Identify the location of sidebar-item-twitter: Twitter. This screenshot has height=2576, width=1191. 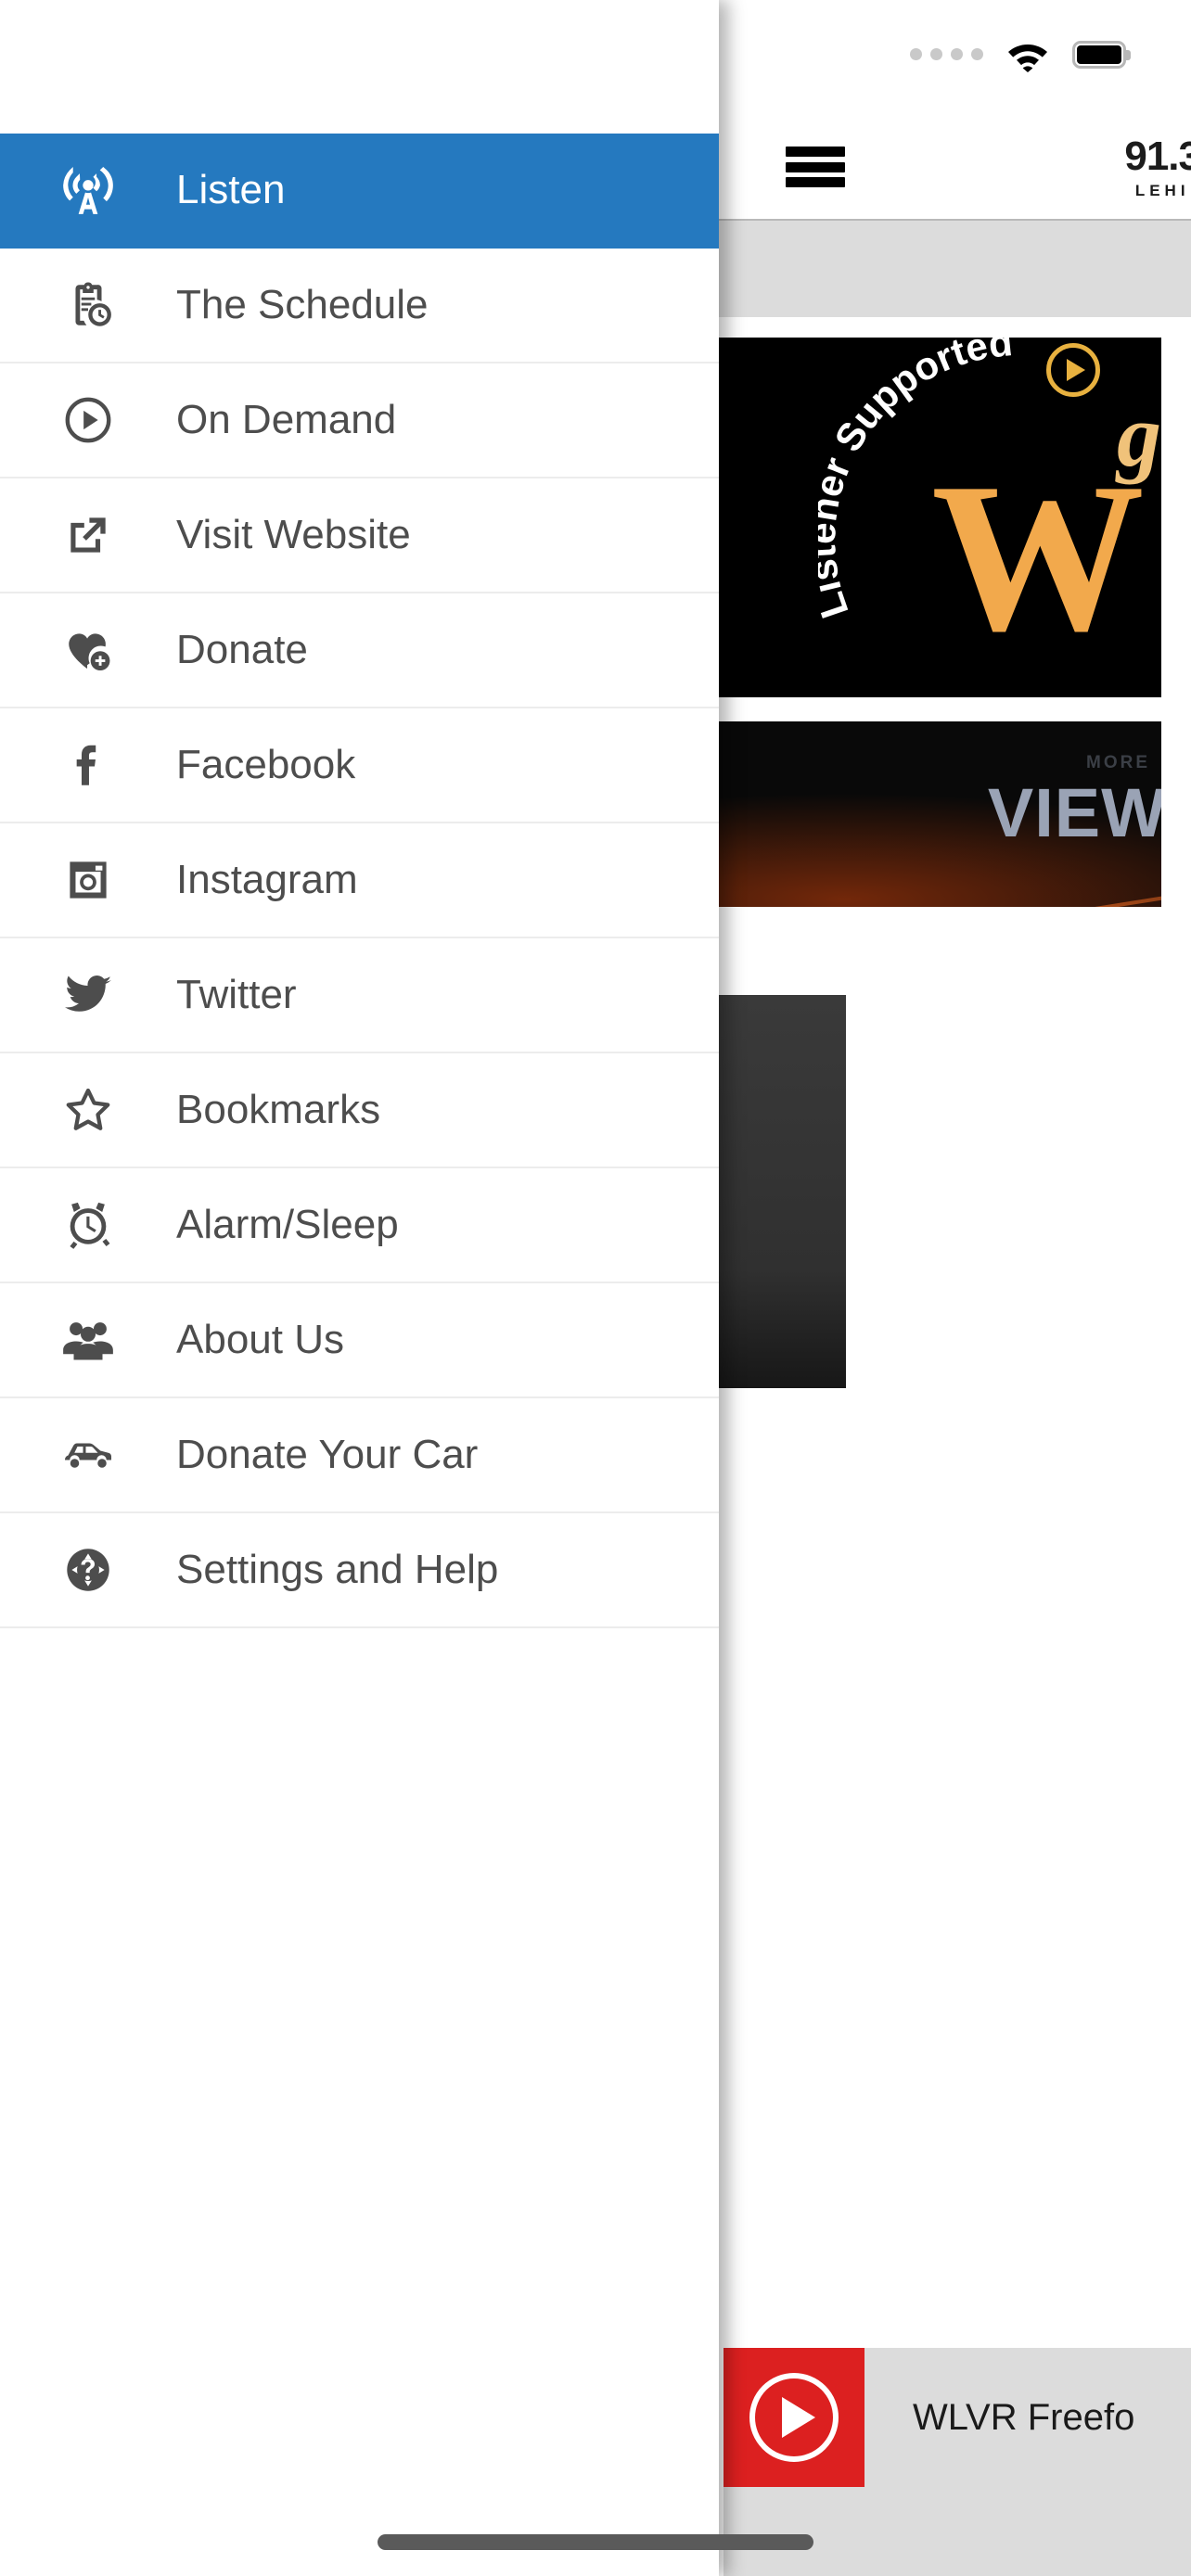
(360, 996).